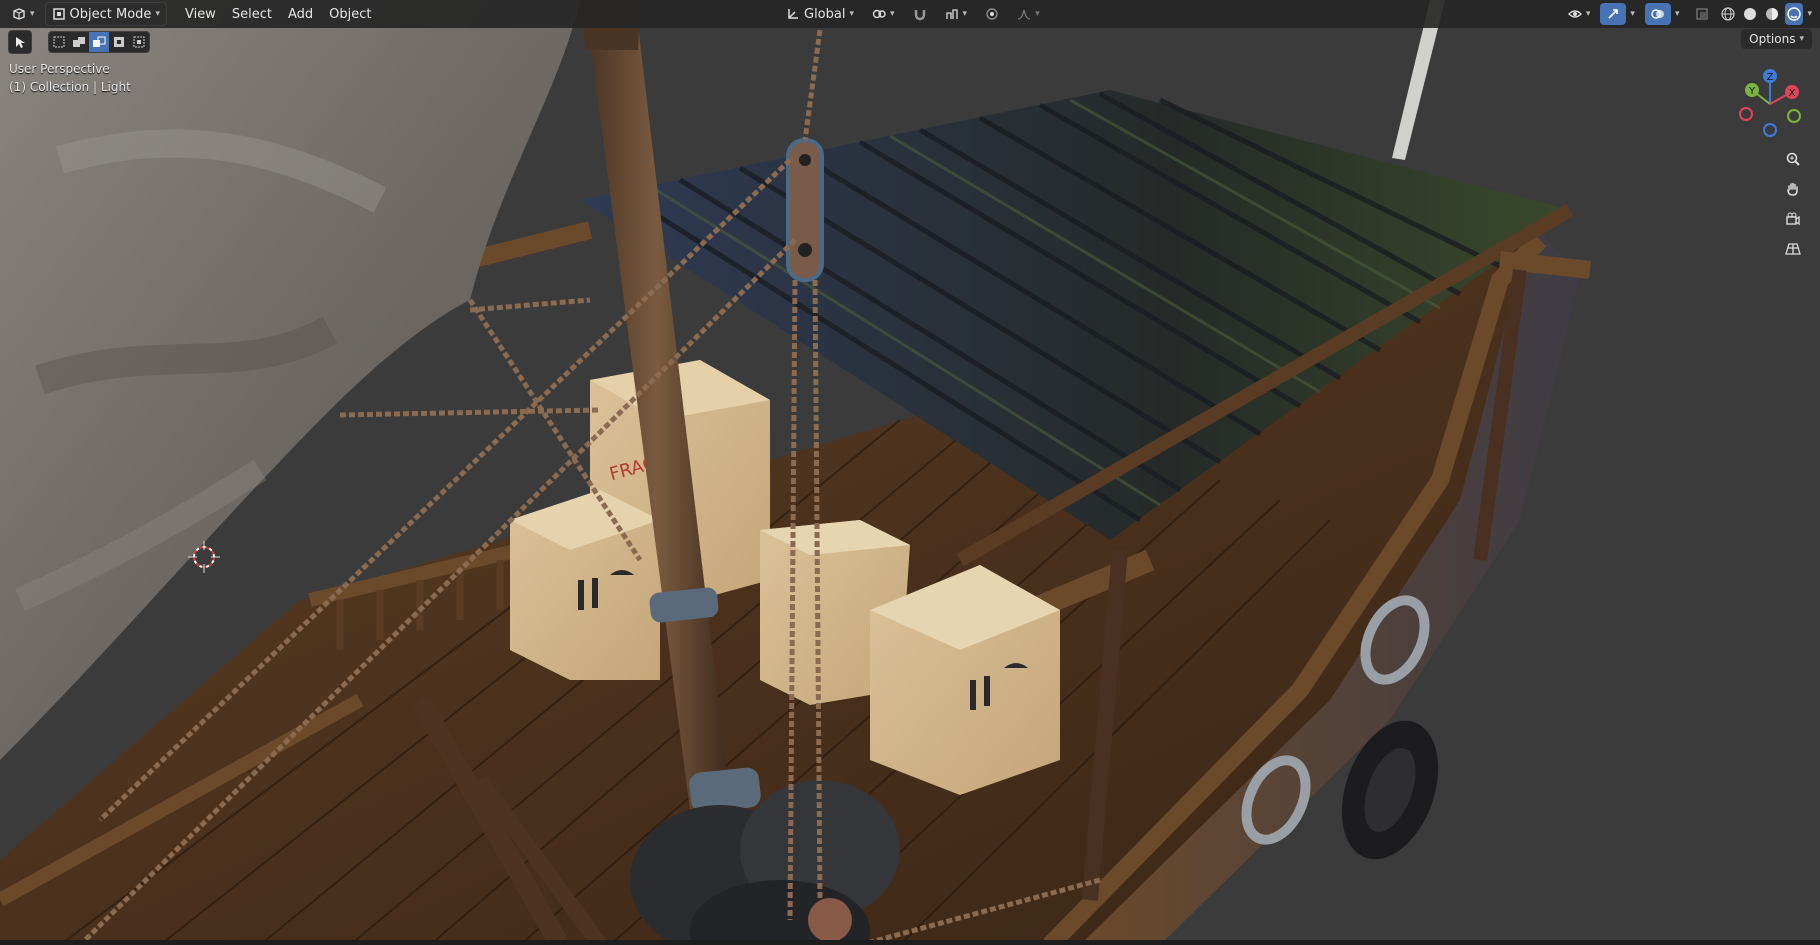  I want to click on xray-icon, so click(1702, 14).